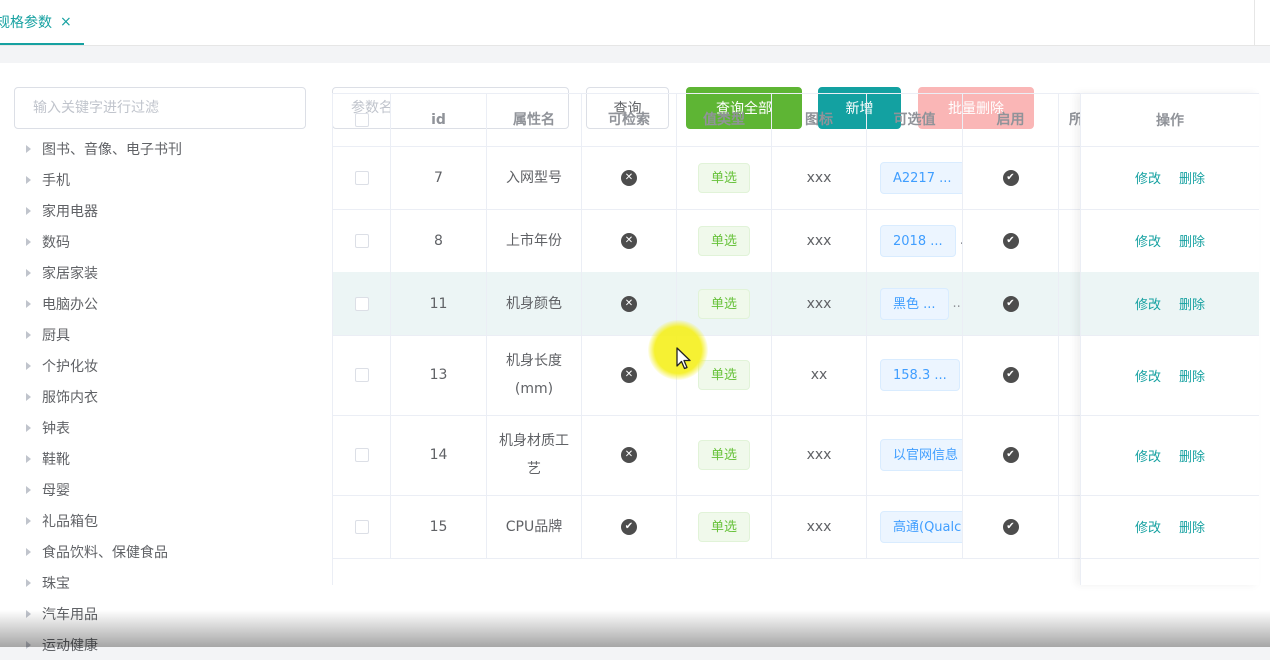 The height and width of the screenshot is (660, 1270). What do you see at coordinates (160, 179) in the screenshot?
I see `tree-item: 手机` at bounding box center [160, 179].